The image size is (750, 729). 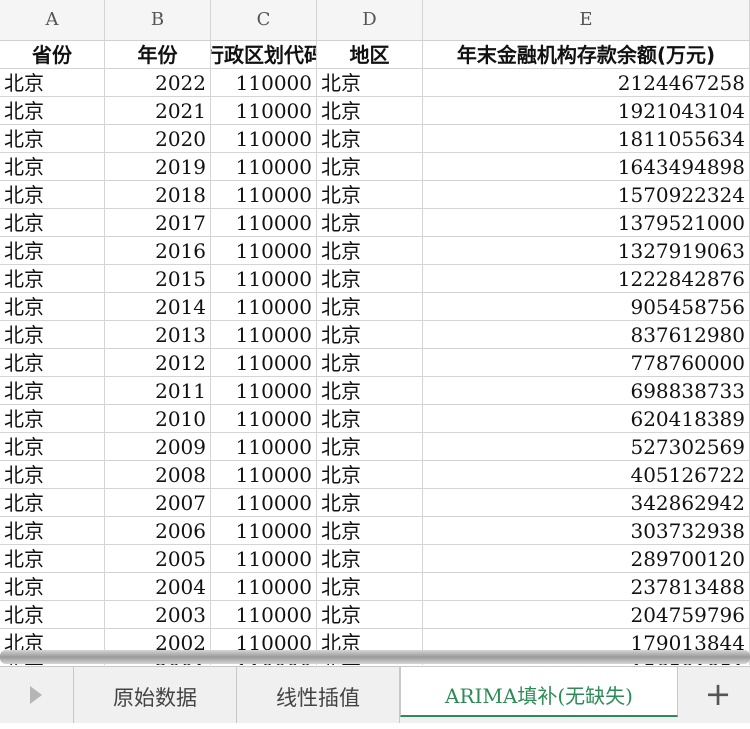 I want to click on cell-deposit-balance: 527302569, so click(x=586, y=447).